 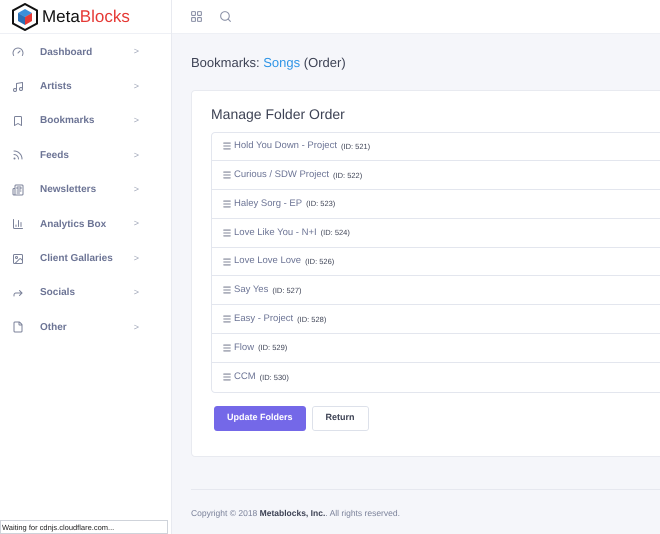 I want to click on logo-text: MetaBlocks, so click(x=86, y=16).